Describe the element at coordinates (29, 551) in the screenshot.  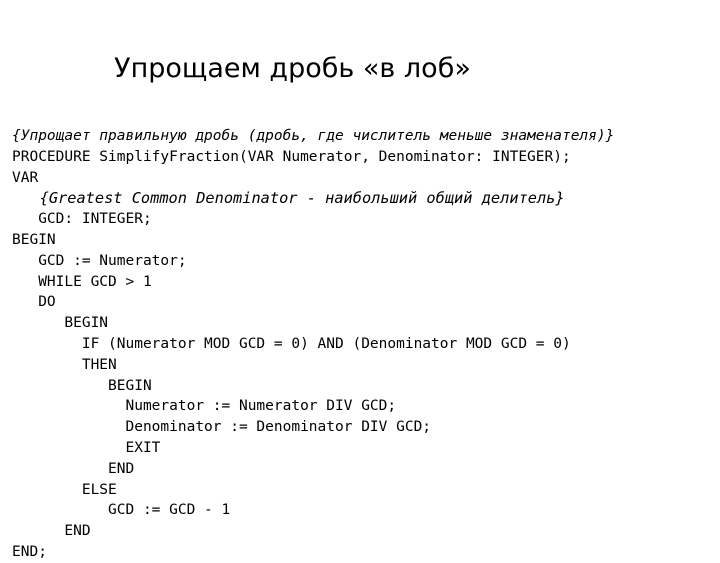
I see `code-line: END;` at that location.